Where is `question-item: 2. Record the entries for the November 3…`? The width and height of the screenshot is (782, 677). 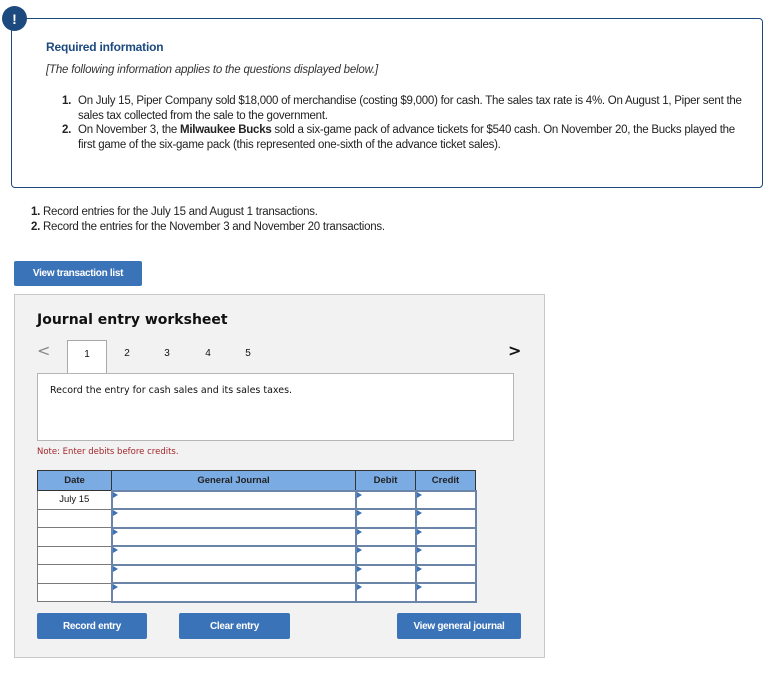 question-item: 2. Record the entries for the November 3… is located at coordinates (208, 227).